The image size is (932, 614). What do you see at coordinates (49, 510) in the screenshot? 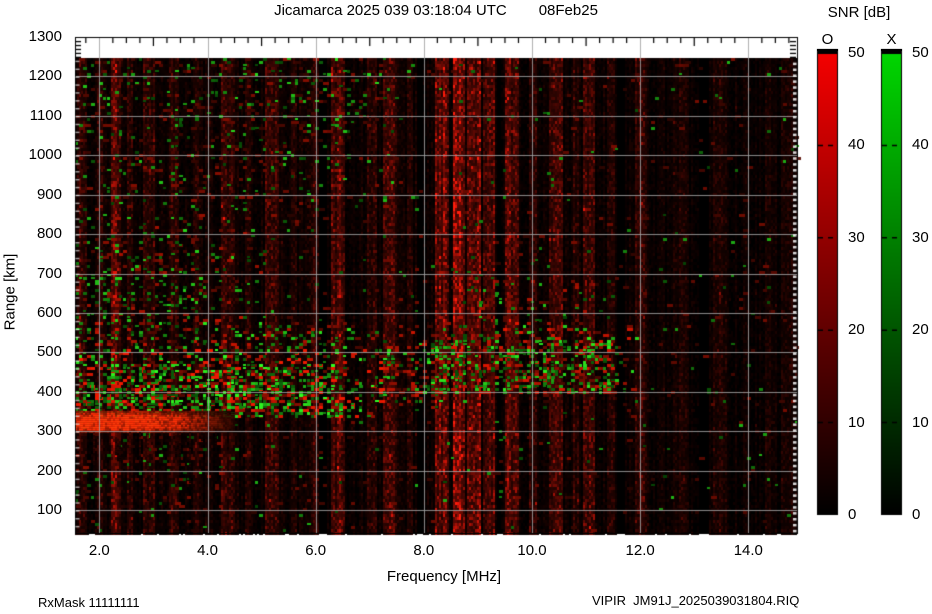
I see `y-tick-label: 100` at bounding box center [49, 510].